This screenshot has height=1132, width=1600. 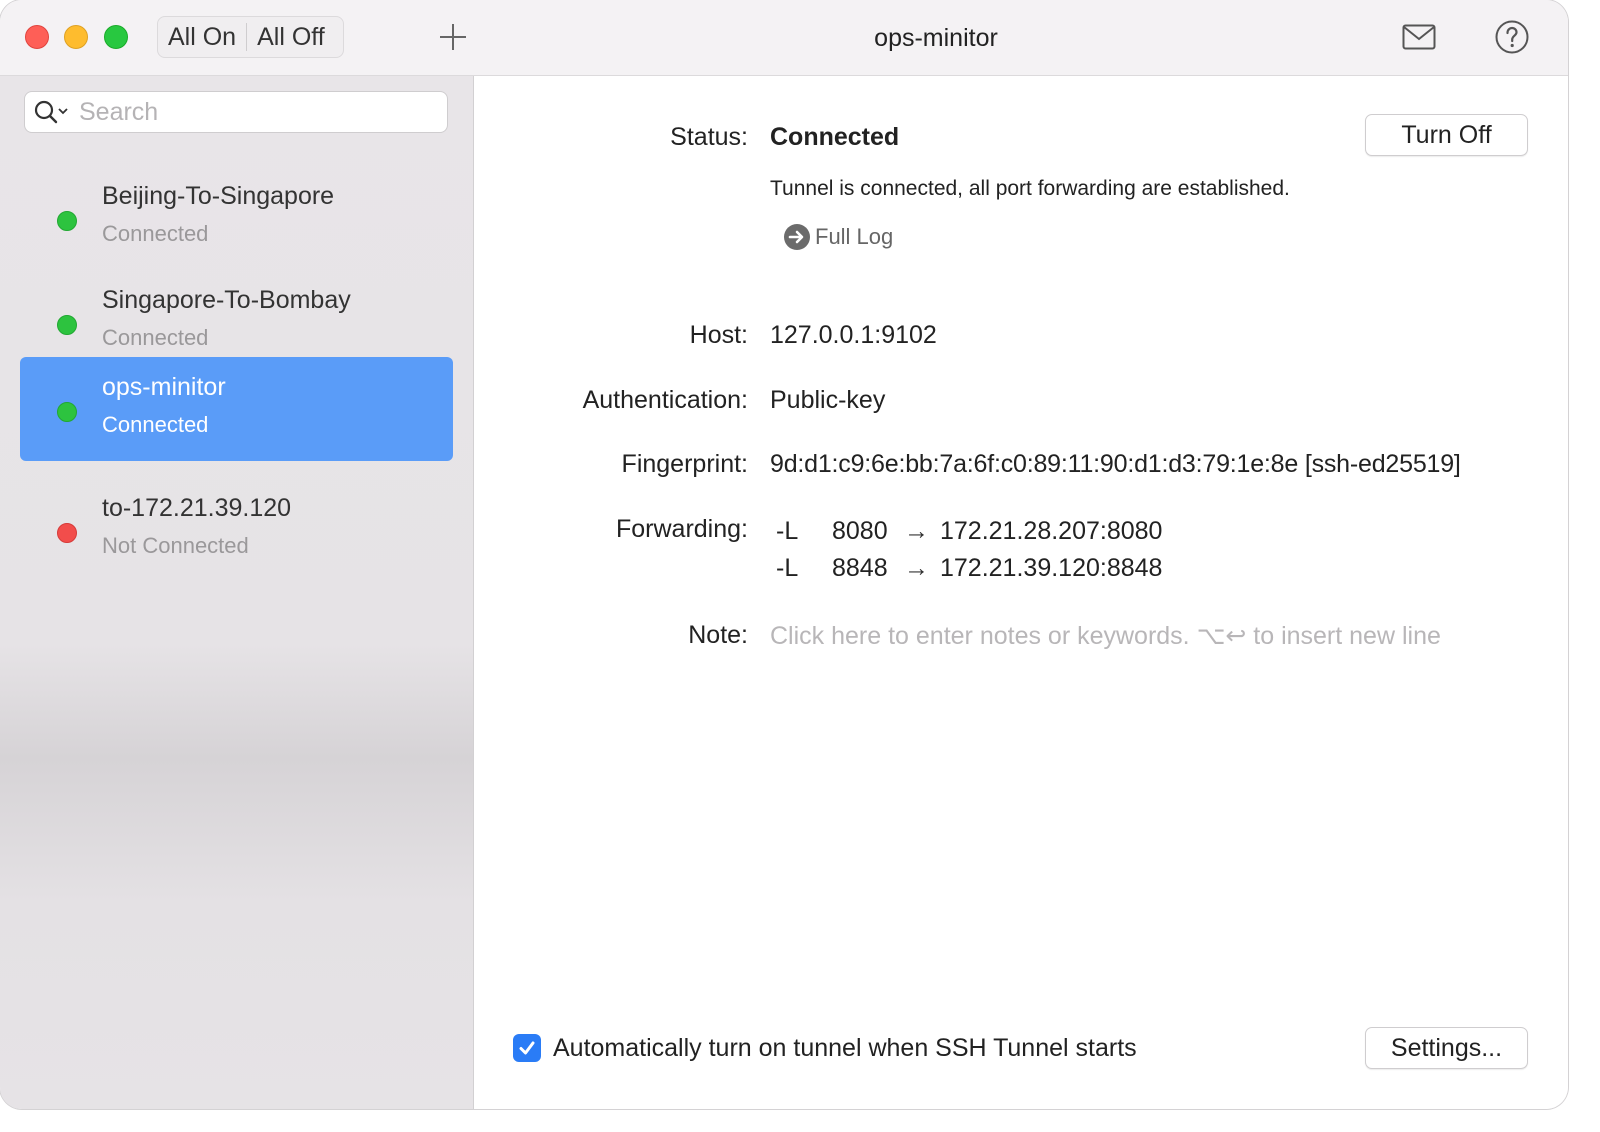 I want to click on checkmark-icon, so click(x=527, y=1048).